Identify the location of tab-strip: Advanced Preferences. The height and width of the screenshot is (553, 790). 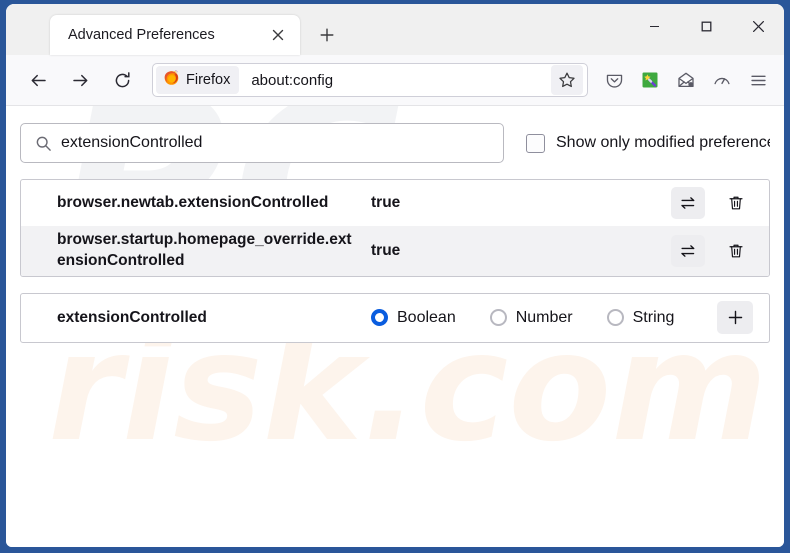
(395, 29).